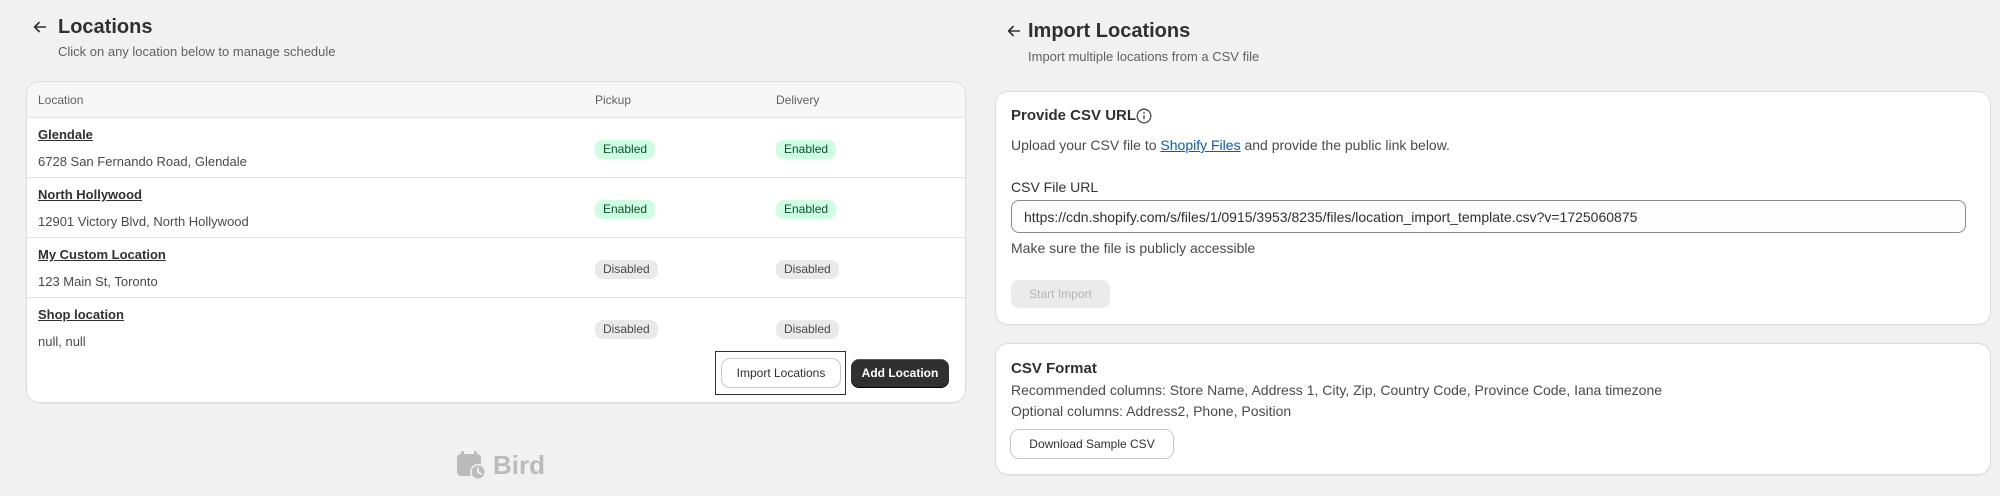  I want to click on table-header: Location Pickup Delivery, so click(496, 100).